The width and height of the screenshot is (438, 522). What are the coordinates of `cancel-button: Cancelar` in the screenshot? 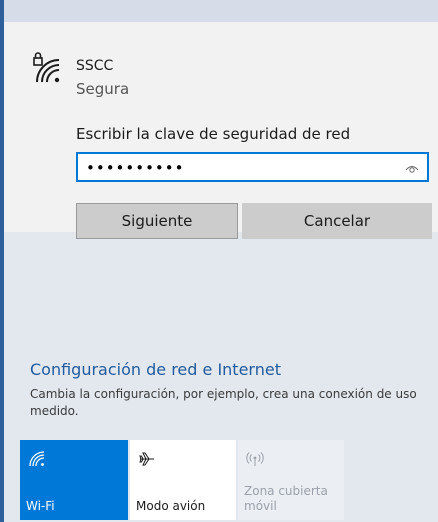 It's located at (337, 221).